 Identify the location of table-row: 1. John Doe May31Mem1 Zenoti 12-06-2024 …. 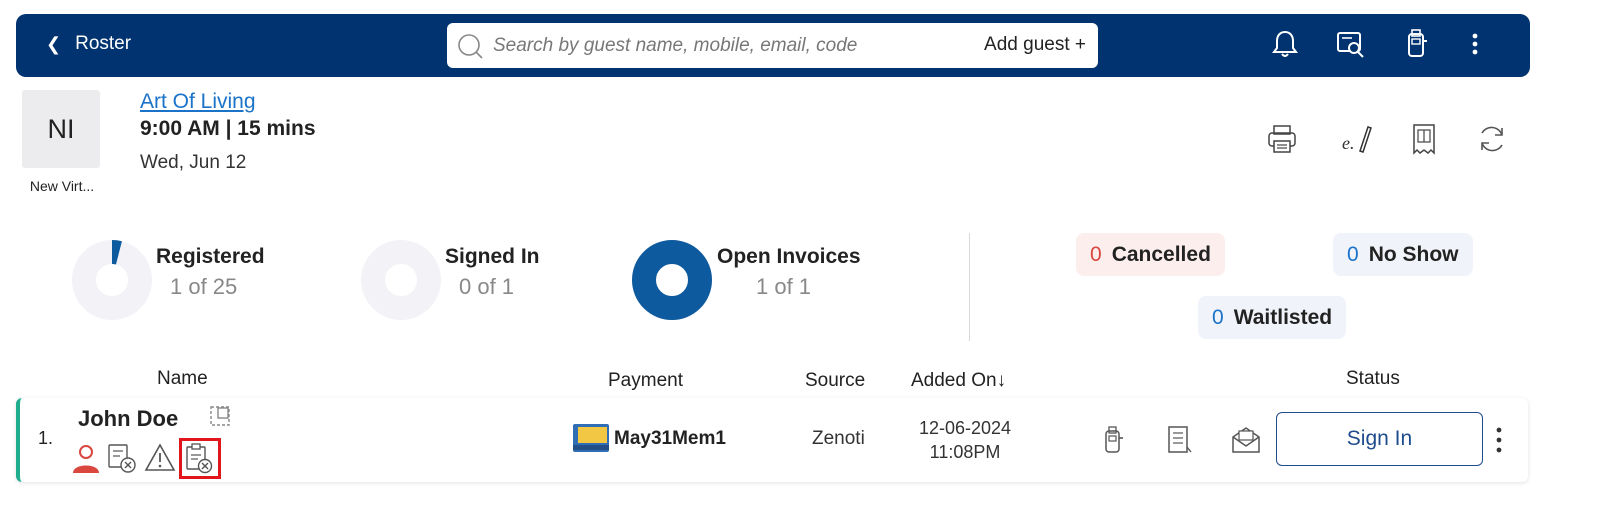
(772, 440).